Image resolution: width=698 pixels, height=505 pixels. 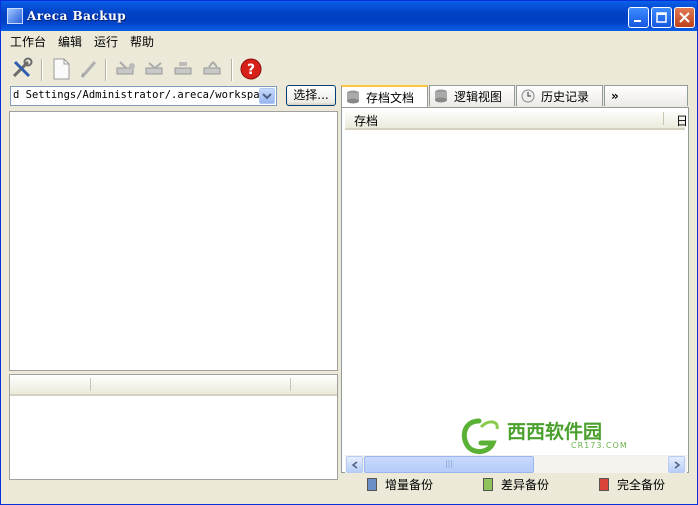 I want to click on tab-archives-label: 存档文档, so click(x=390, y=97).